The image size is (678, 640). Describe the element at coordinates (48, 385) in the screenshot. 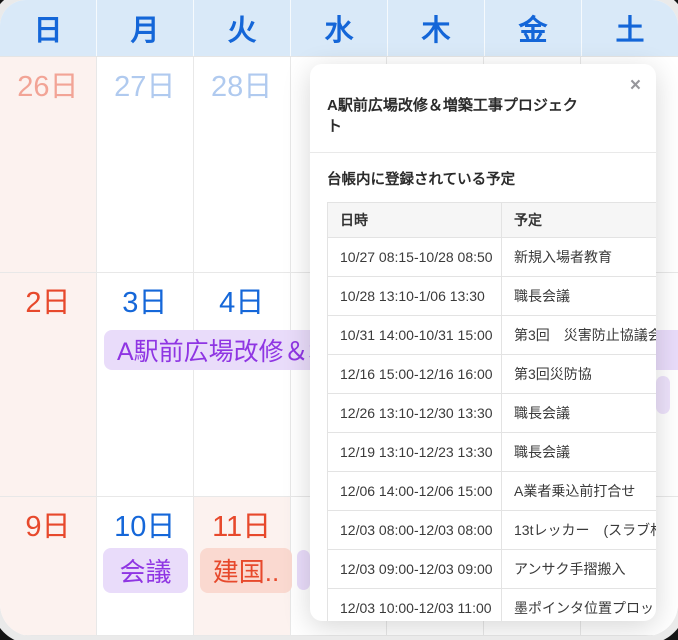

I see `day-cell-2: 2日` at that location.